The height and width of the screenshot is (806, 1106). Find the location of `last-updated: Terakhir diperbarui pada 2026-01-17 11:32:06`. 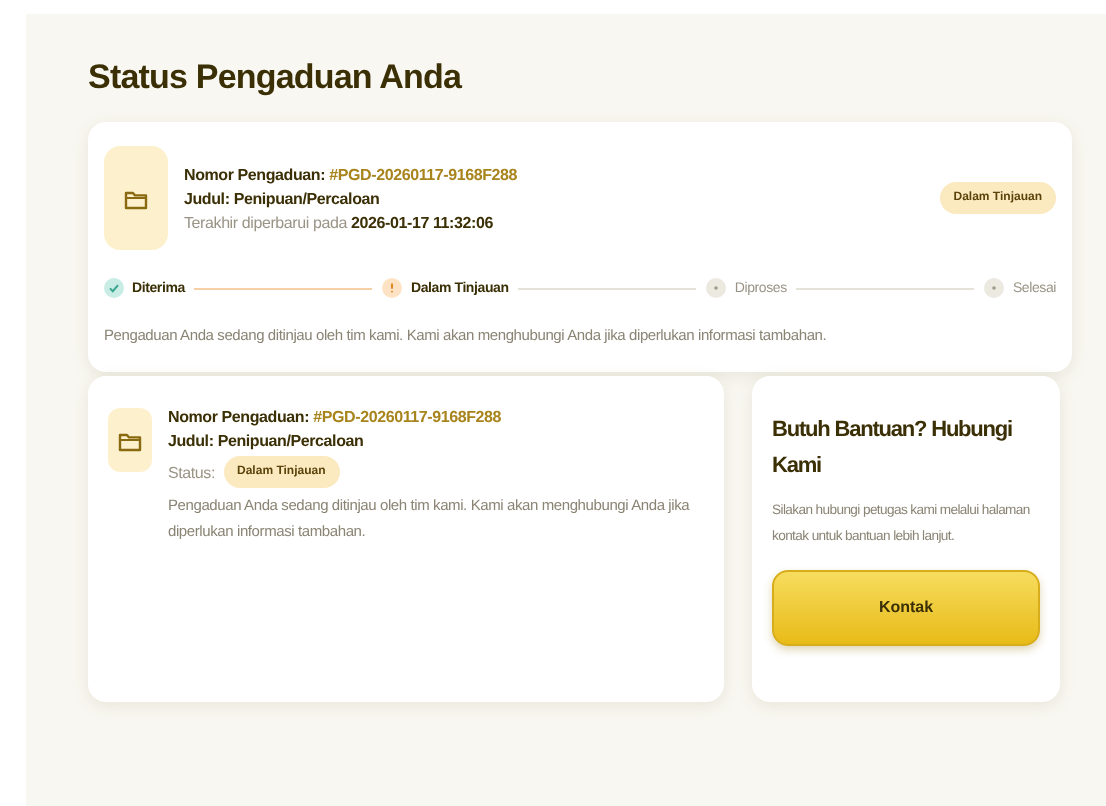

last-updated: Terakhir diperbarui pada 2026-01-17 11:32:06 is located at coordinates (339, 222).